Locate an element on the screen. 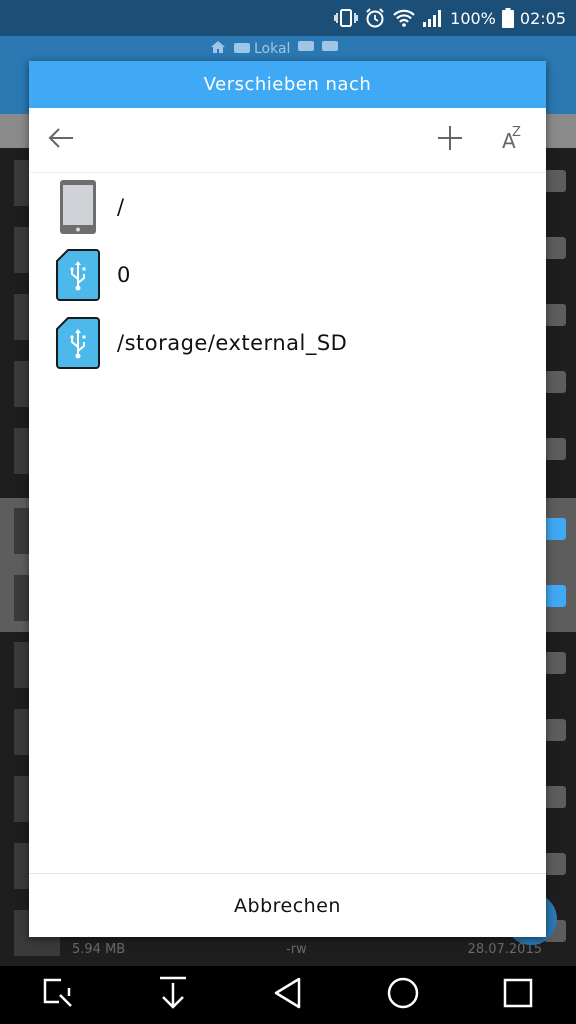 The image size is (576, 1024). recents-square-icon is located at coordinates (518, 995).